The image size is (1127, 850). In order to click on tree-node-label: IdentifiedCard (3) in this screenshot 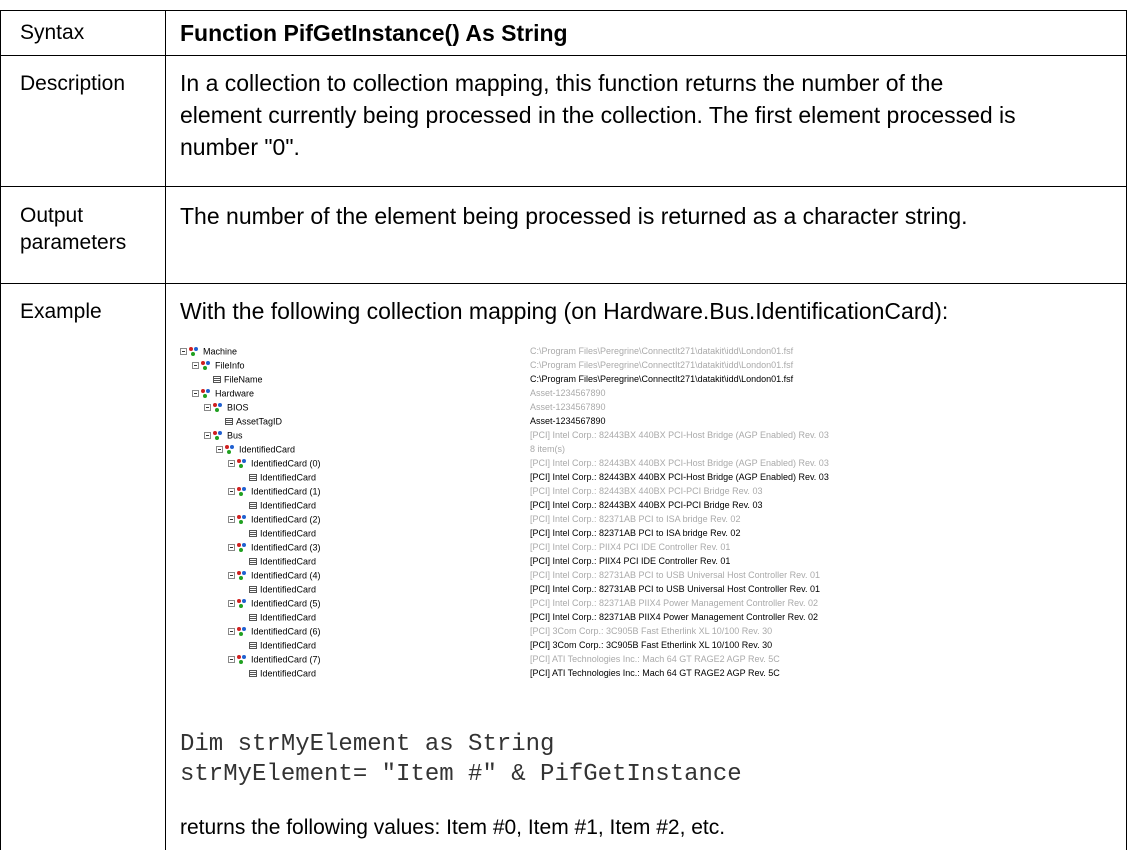, I will do `click(286, 547)`.